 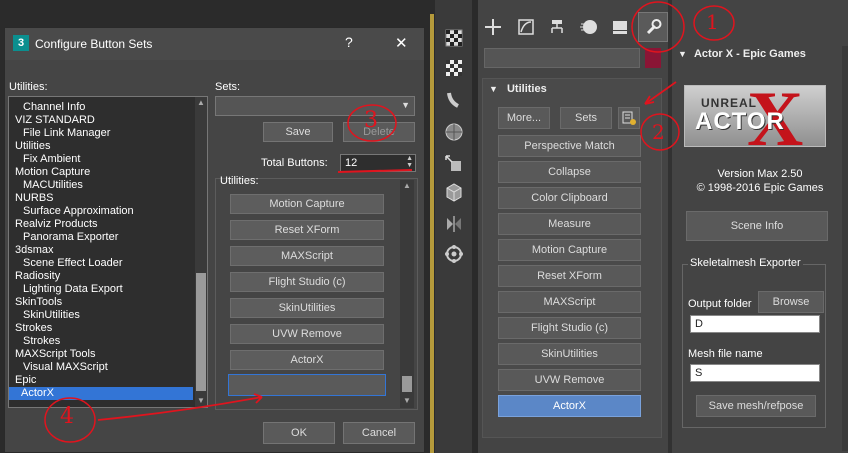 What do you see at coordinates (48, 107) in the screenshot?
I see `list-item: Channel Info` at bounding box center [48, 107].